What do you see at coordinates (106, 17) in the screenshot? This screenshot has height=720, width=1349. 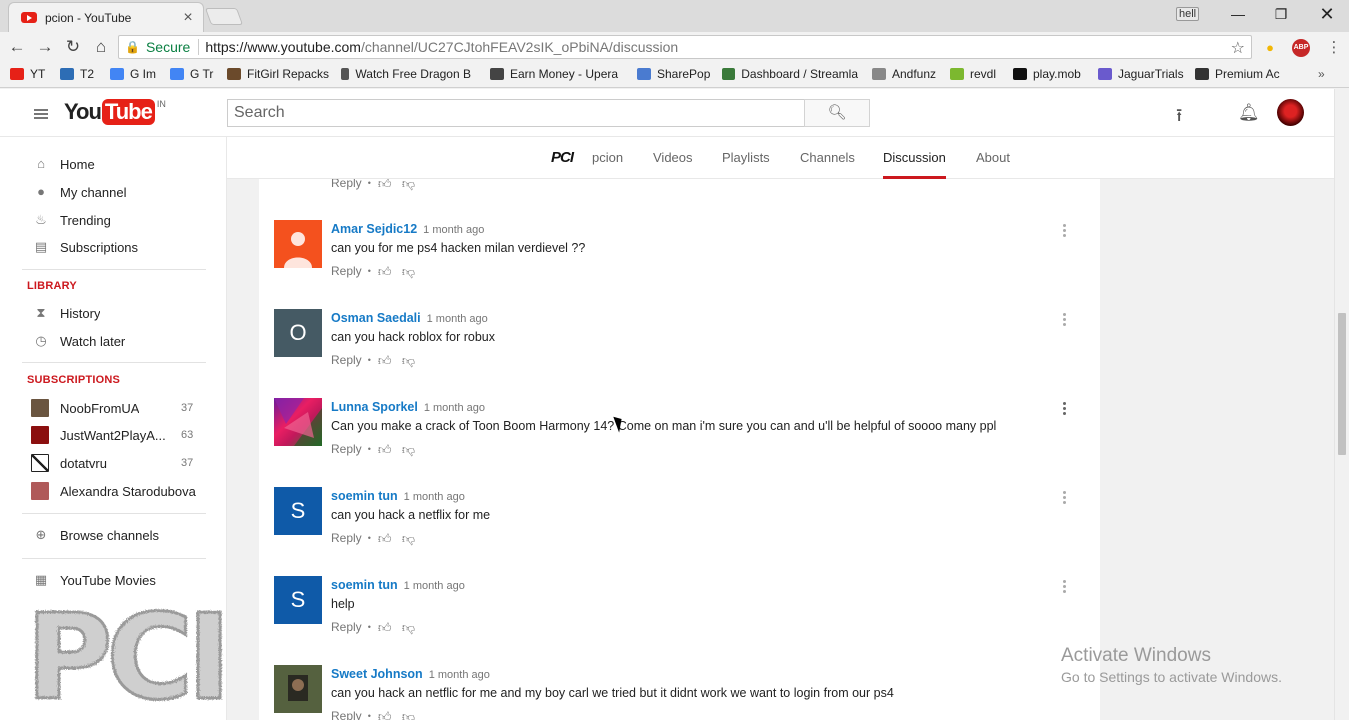 I see `browser-tab: pcion - YouTube ×` at bounding box center [106, 17].